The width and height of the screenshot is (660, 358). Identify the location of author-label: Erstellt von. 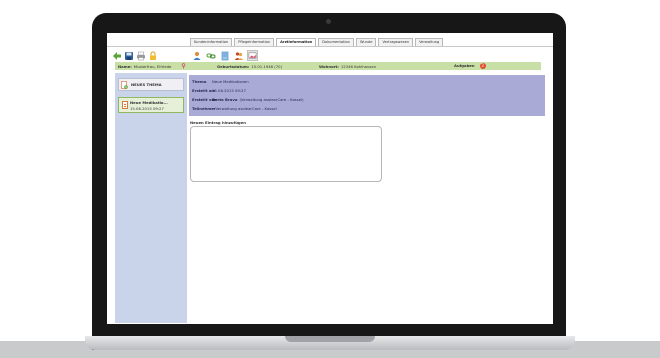
(204, 99).